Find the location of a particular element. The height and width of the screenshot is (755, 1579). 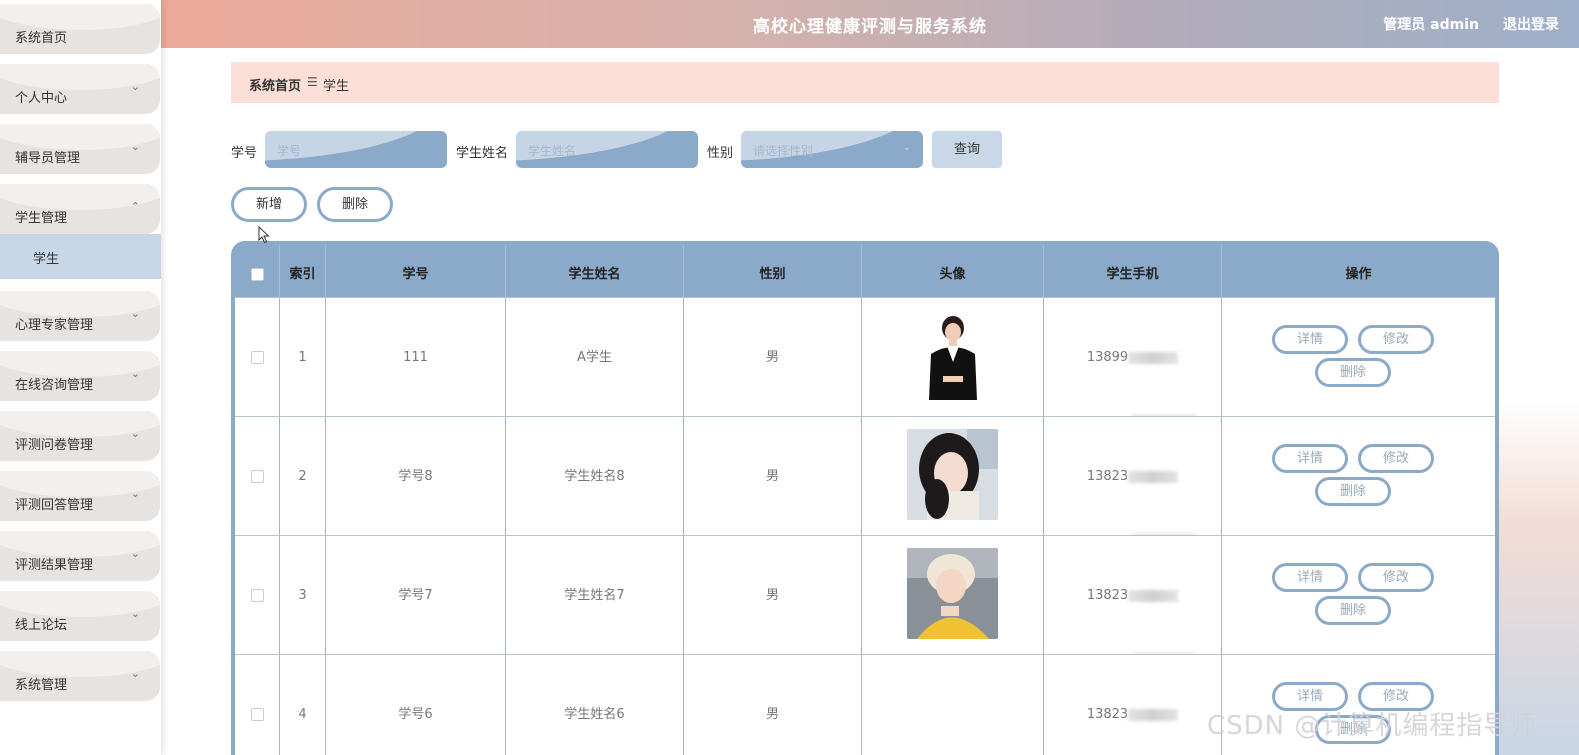

student-id-cell: 学号7 is located at coordinates (416, 595).